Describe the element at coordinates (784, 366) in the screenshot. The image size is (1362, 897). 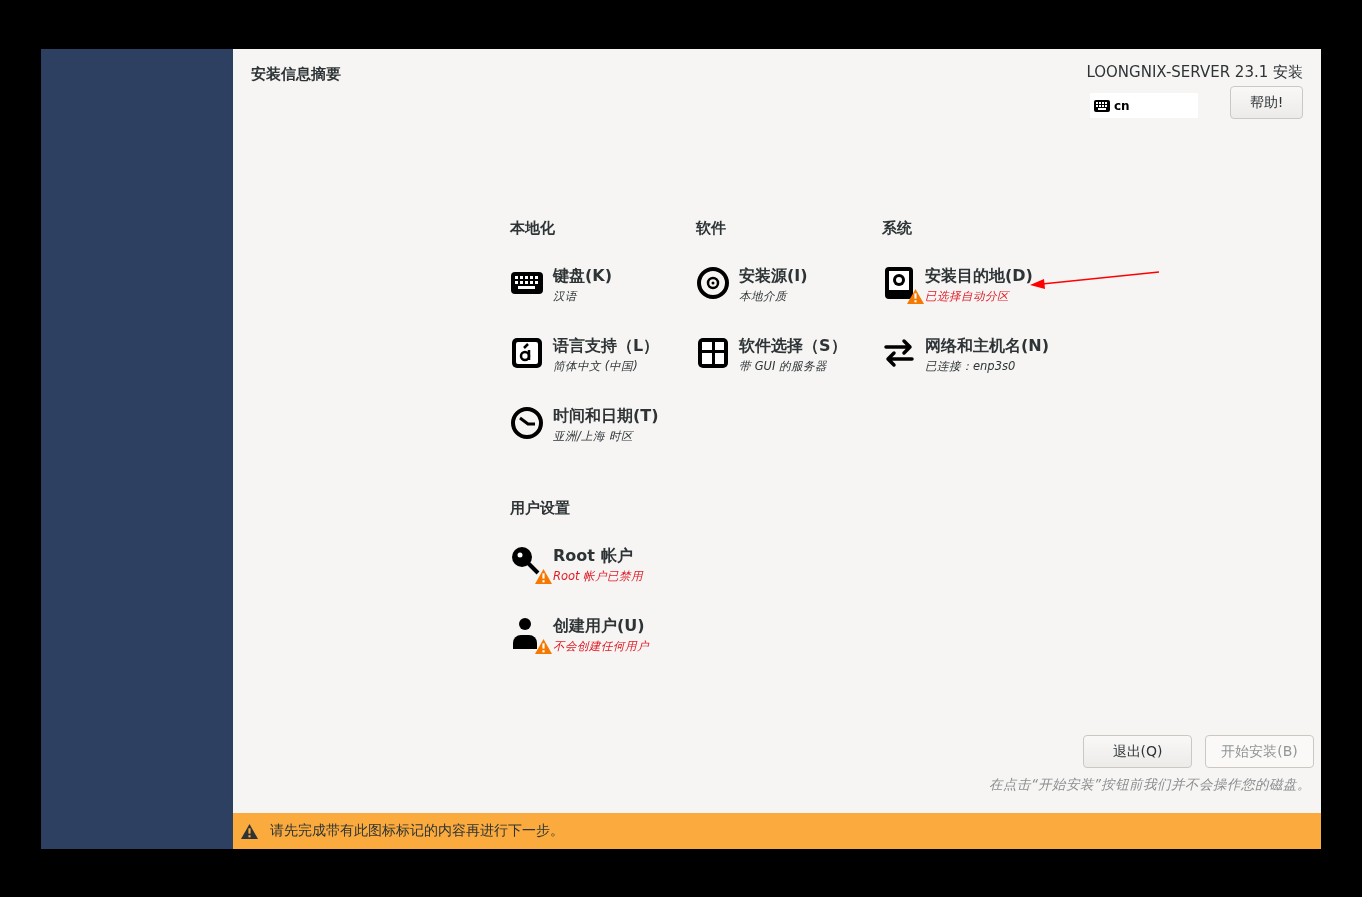
I see `spoke-status: 带 GUI 的服务器` at that location.